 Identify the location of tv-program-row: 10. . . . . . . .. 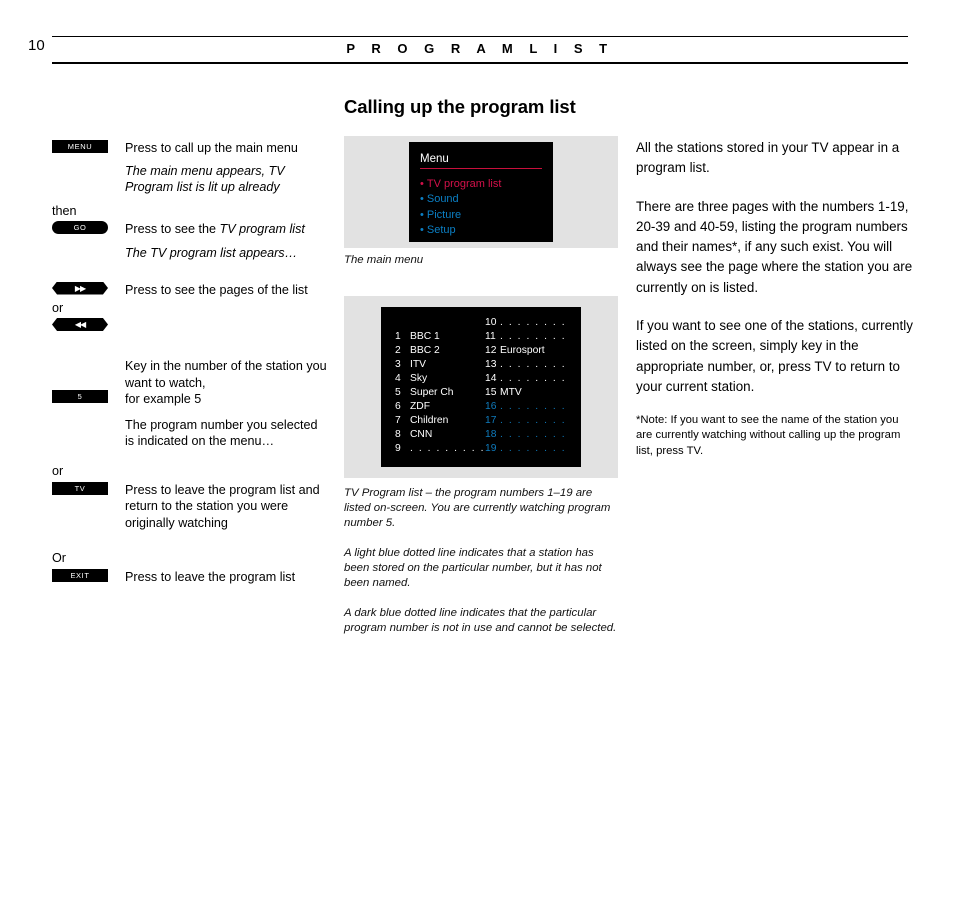
(530, 323).